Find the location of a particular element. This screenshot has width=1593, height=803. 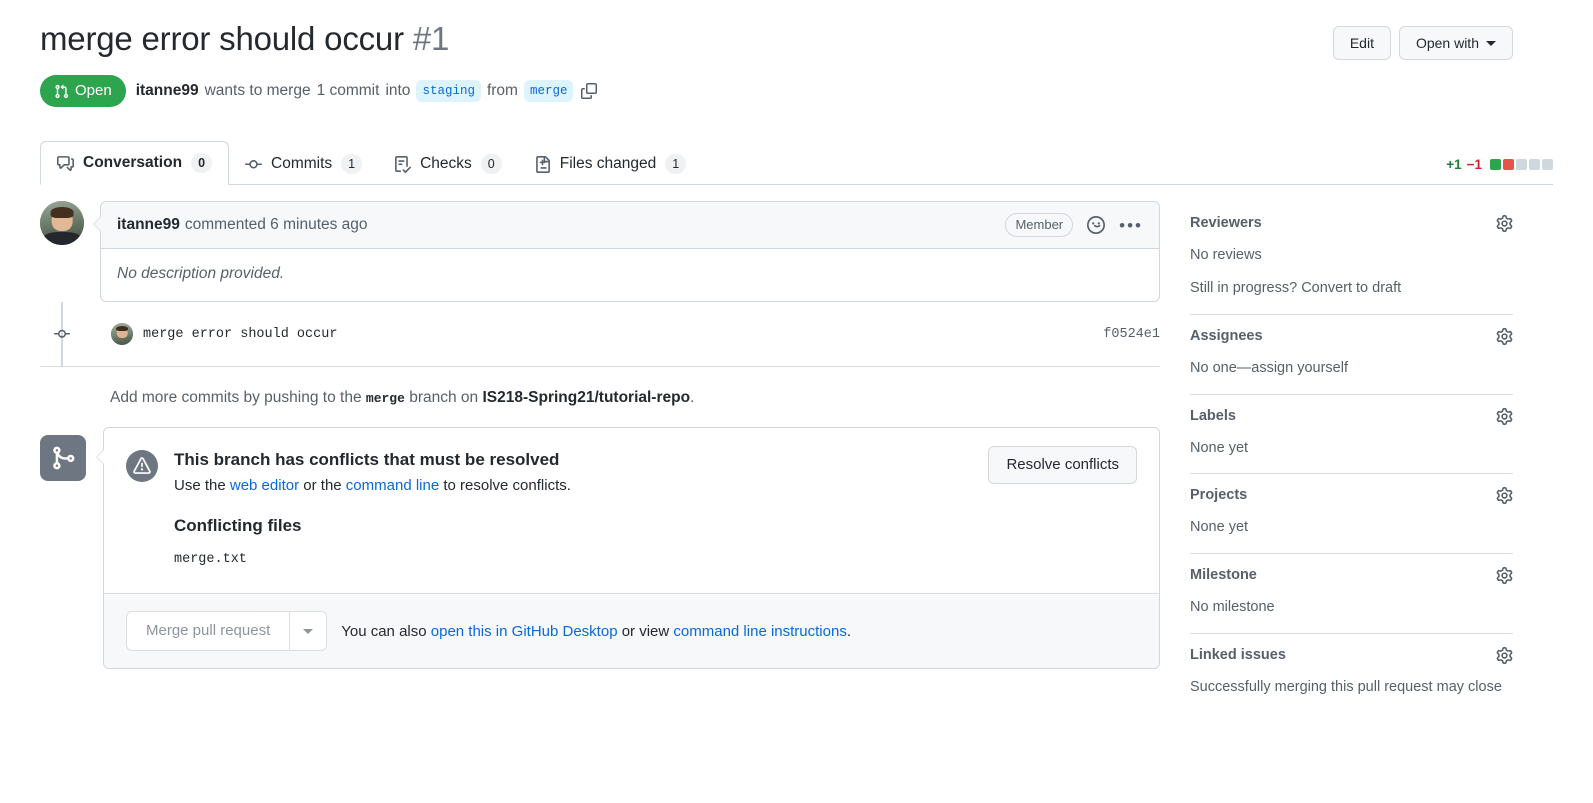

convert-to-draft-text: Still in progress? Convert to draft is located at coordinates (1351, 289).